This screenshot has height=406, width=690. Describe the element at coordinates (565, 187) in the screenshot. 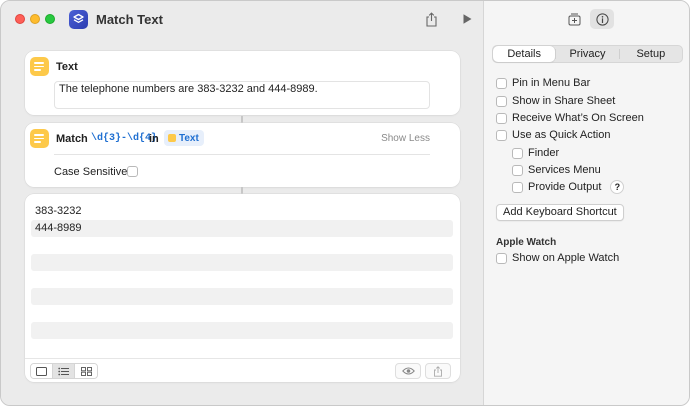

I see `provide-output-label: Provide Output` at that location.